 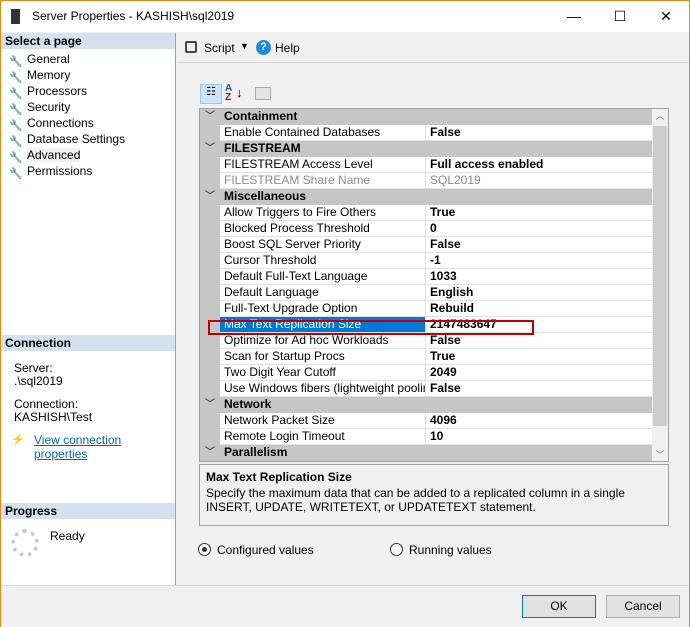 I want to click on nav-item-label: General, so click(x=48, y=59).